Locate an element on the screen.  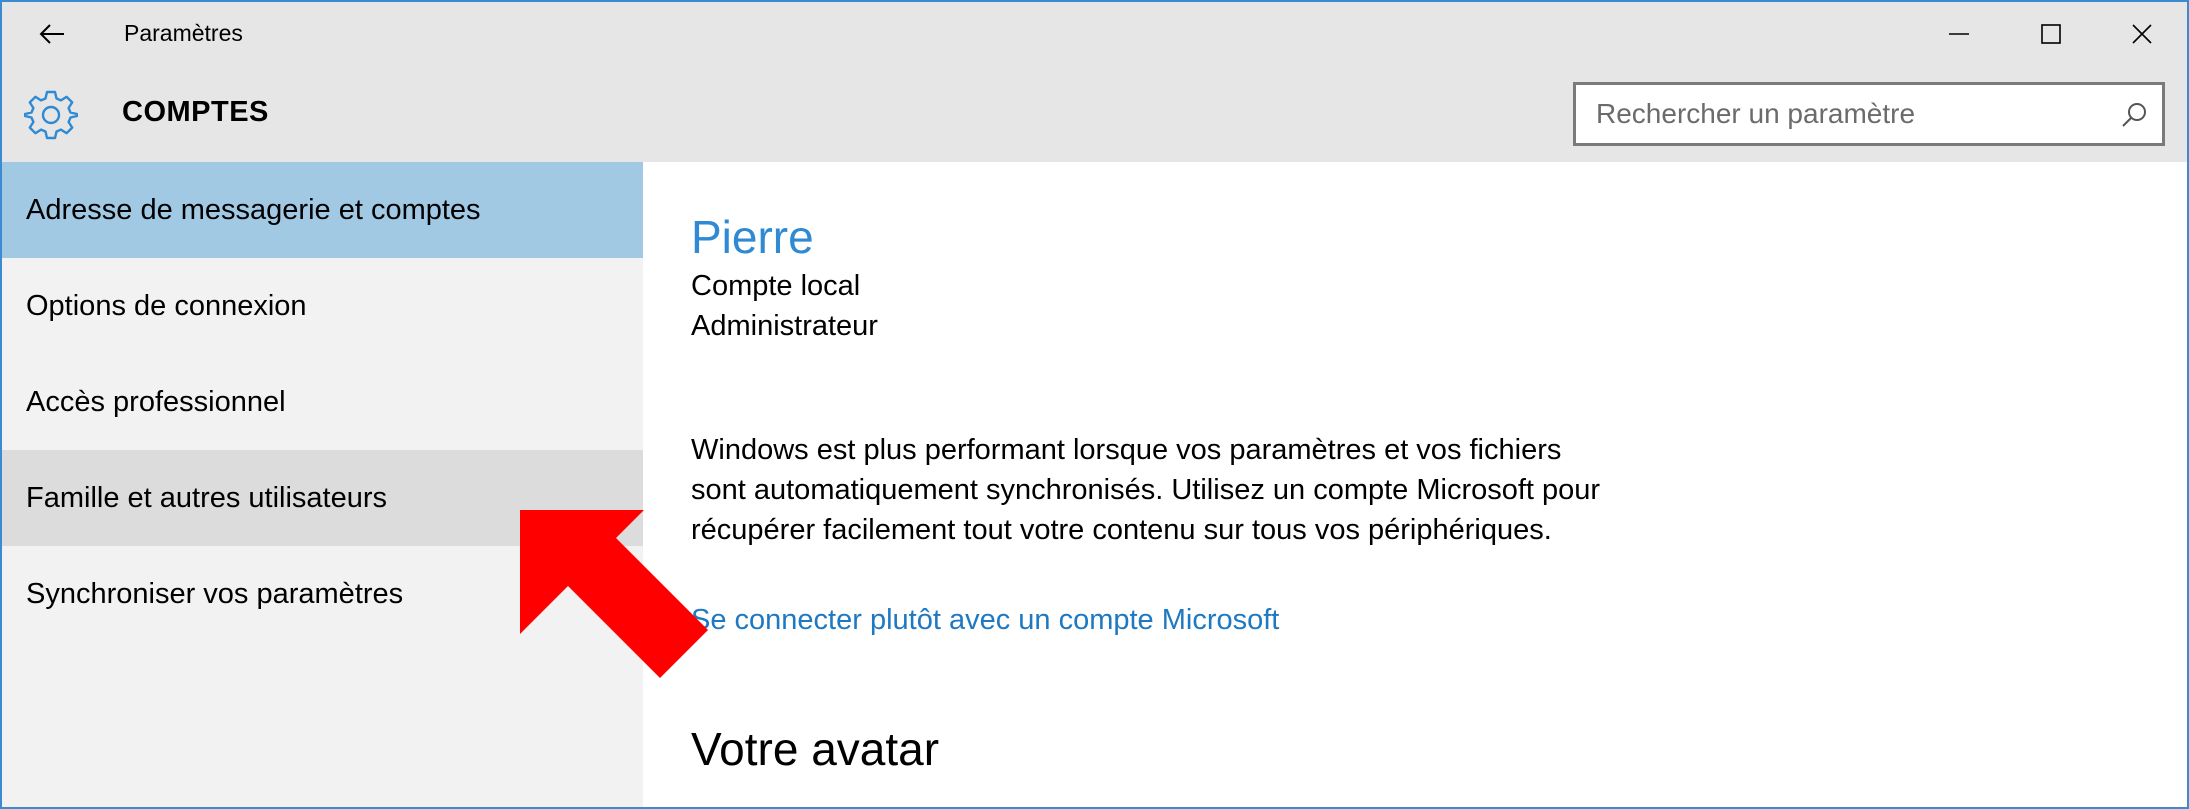
sidebar-item-label: Synchroniser vos paramètres is located at coordinates (215, 593).